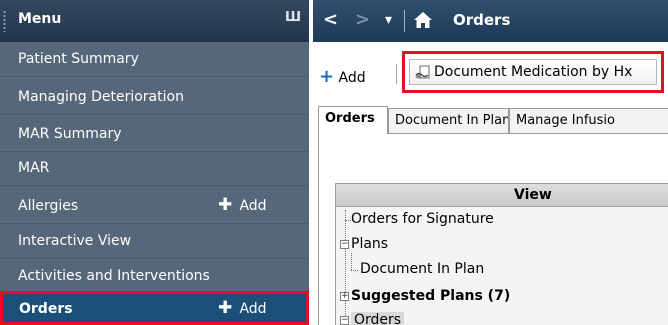 The height and width of the screenshot is (325, 668). Describe the element at coordinates (423, 22) in the screenshot. I see `home-icon` at that location.